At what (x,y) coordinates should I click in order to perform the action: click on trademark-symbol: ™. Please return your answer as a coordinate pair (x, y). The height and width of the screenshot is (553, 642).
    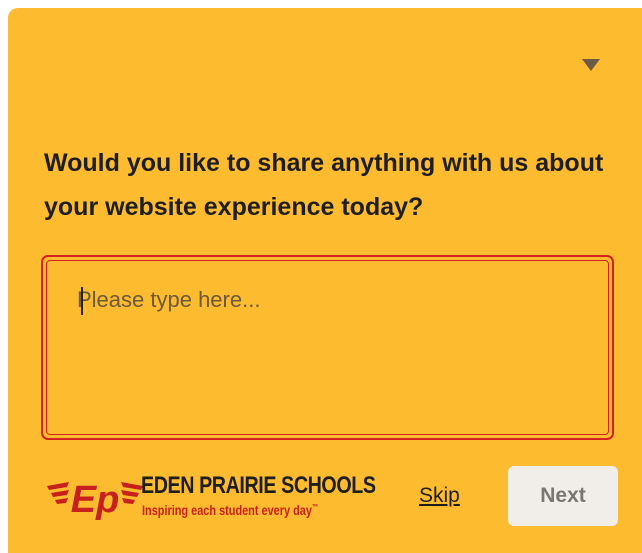
    Looking at the image, I should click on (315, 507).